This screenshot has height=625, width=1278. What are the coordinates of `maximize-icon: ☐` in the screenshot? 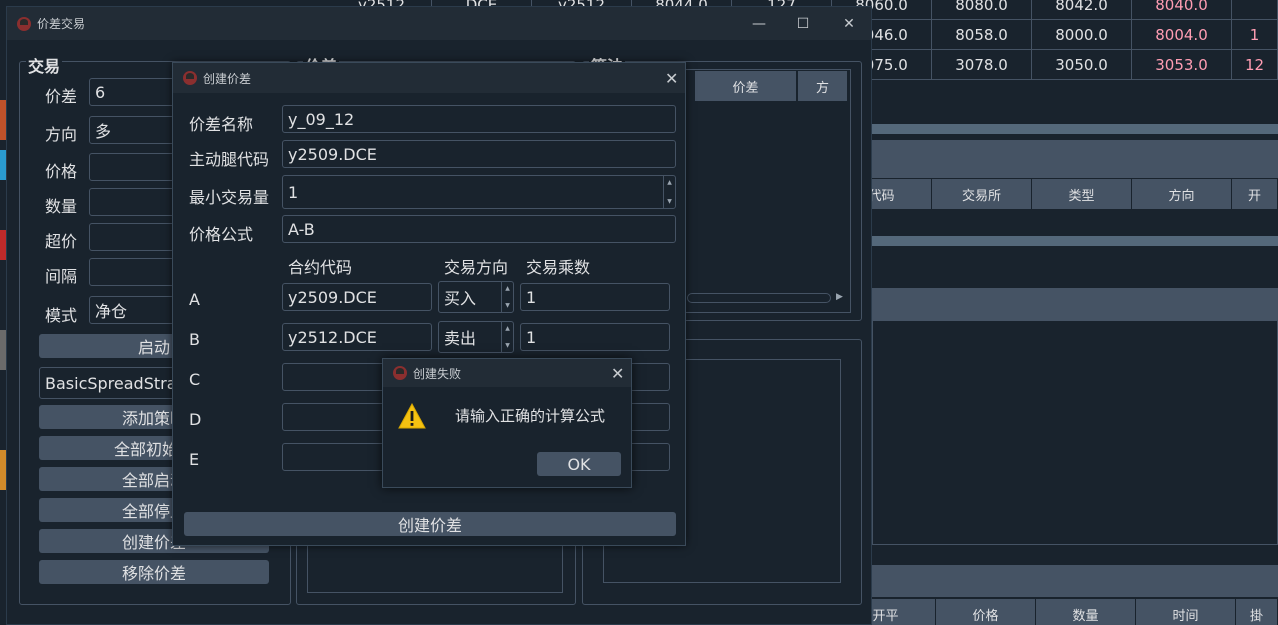 It's located at (803, 24).